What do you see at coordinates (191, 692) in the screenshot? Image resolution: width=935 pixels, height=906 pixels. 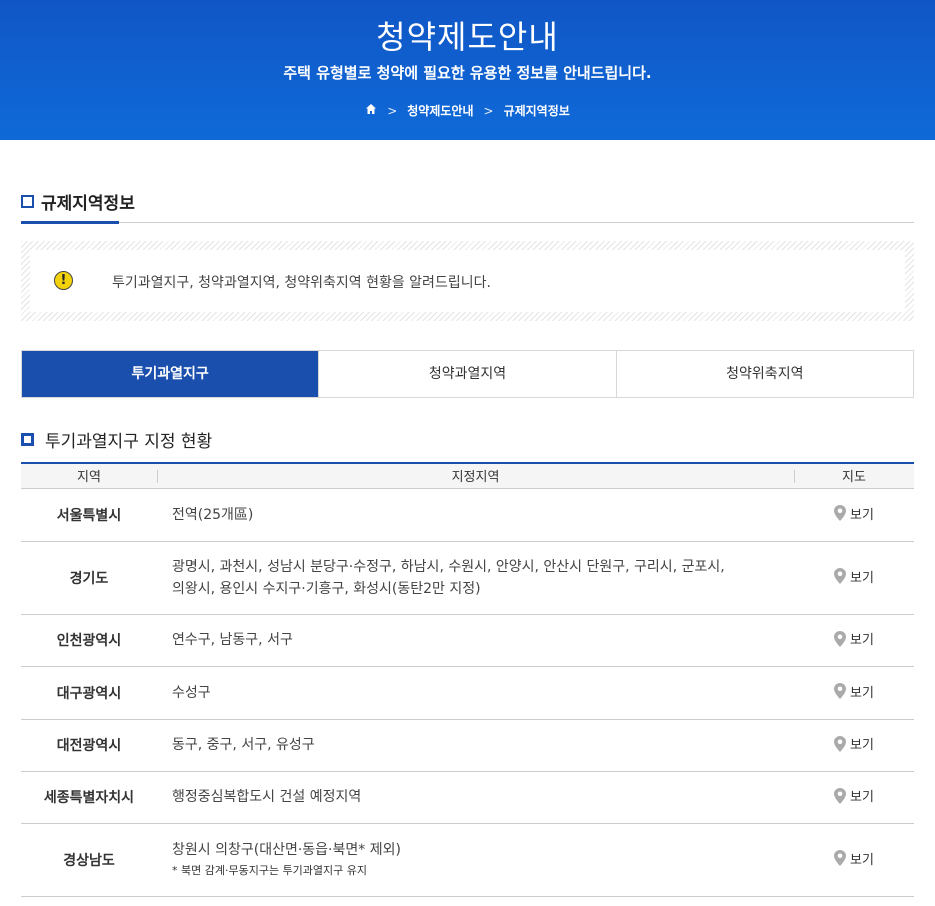 I see `areas-line: 수성구` at bounding box center [191, 692].